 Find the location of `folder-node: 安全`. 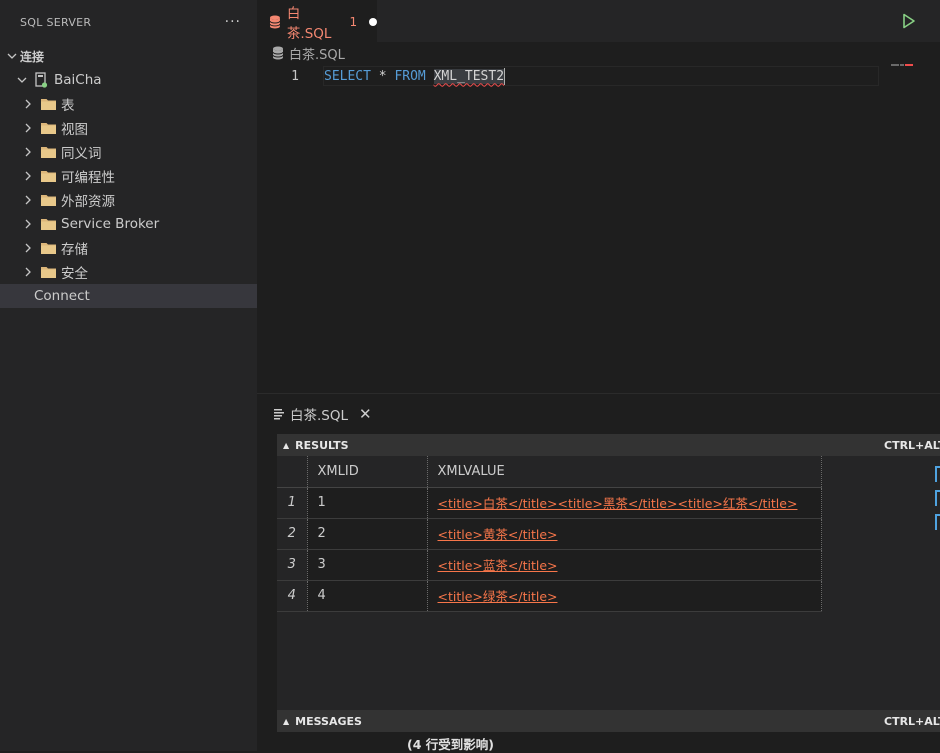

folder-node: 安全 is located at coordinates (128, 272).